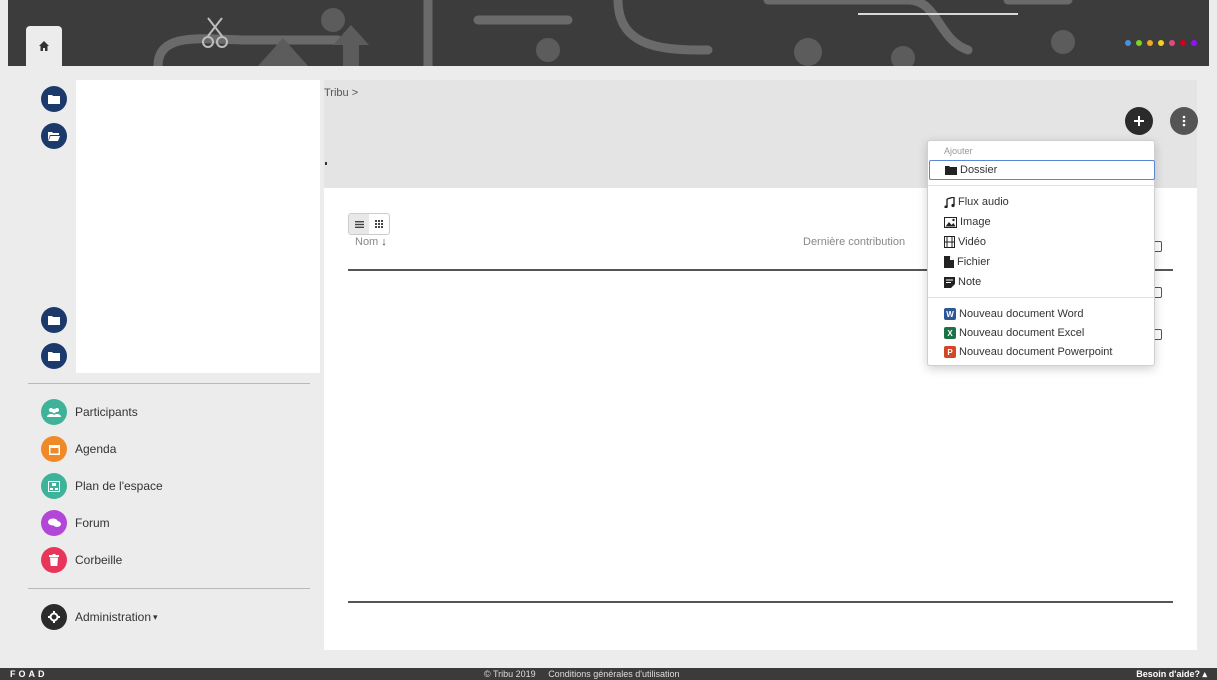 This screenshot has height=680, width=1217. Describe the element at coordinates (1036, 352) in the screenshot. I see `menu-item-label: Nouveau document Powerpoint` at that location.